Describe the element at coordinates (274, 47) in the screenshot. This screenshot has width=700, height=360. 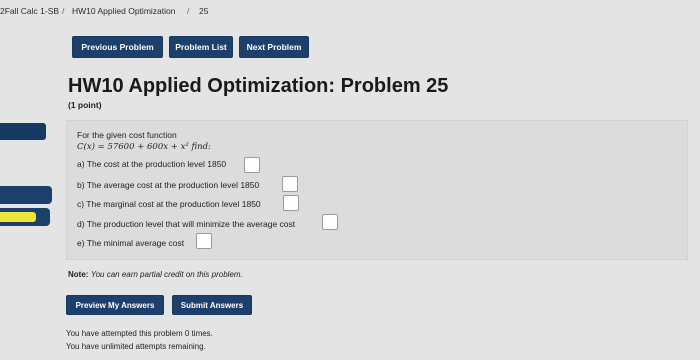
I see `next-problem-button: Next Problem` at that location.